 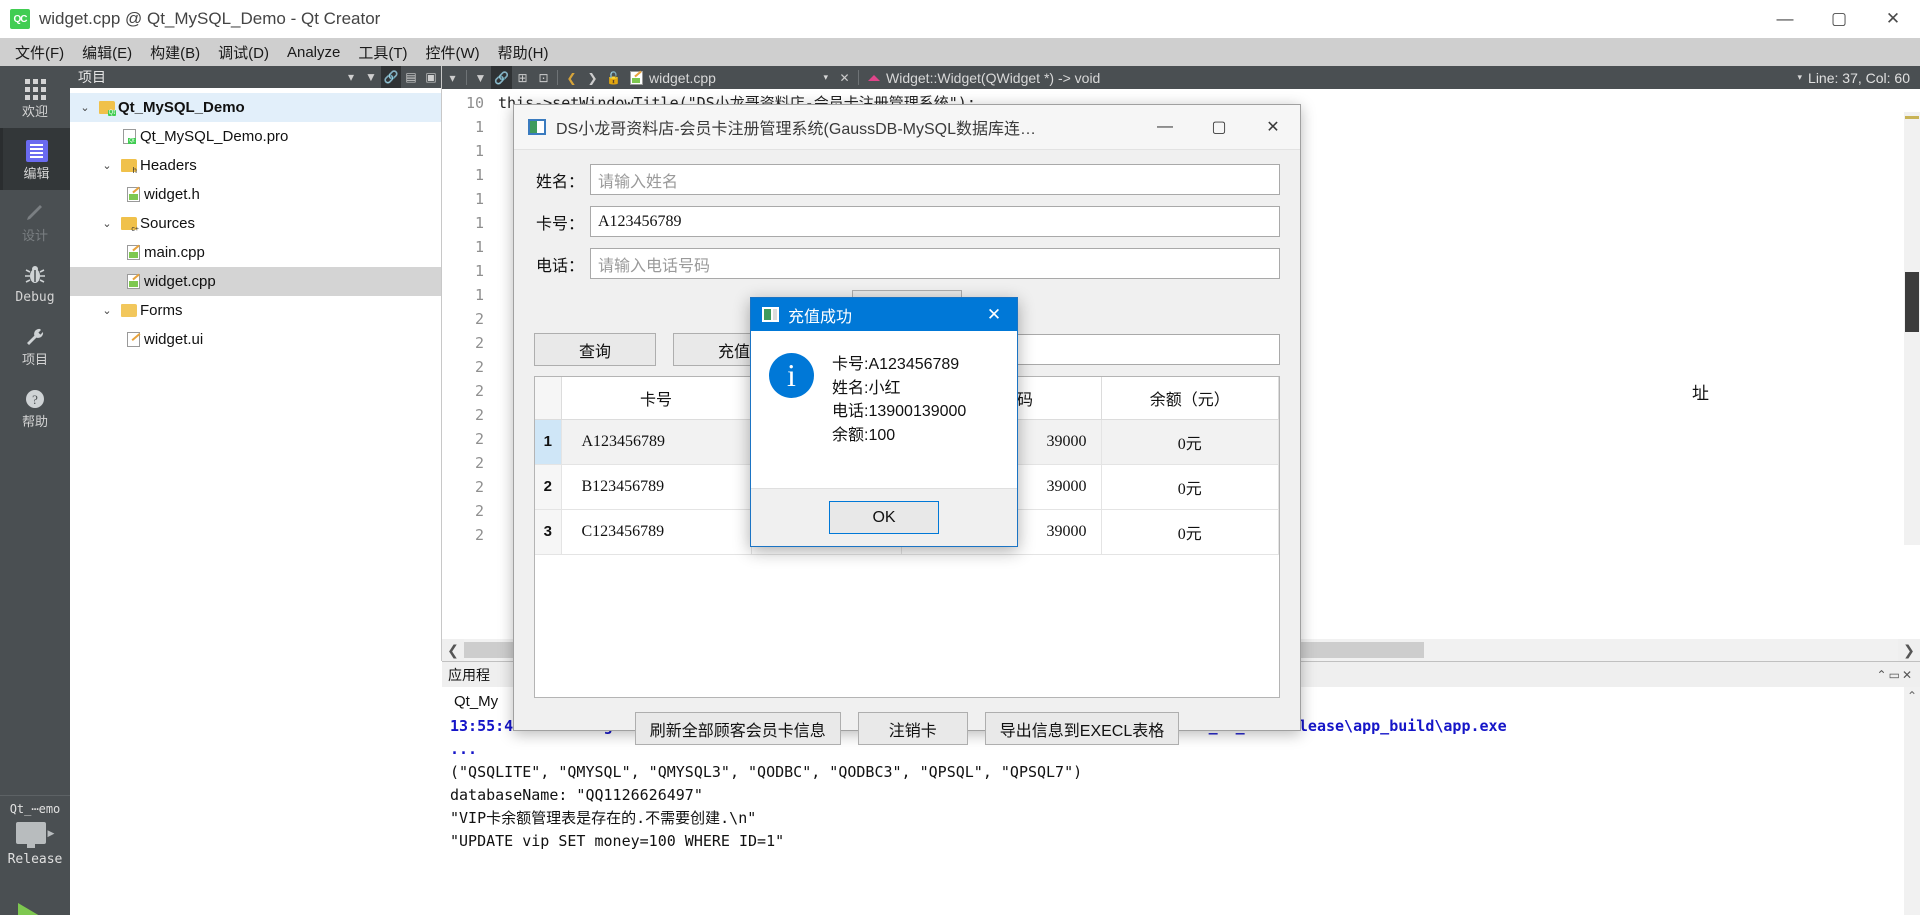 I want to click on mode-debug: Debug, so click(x=35, y=283).